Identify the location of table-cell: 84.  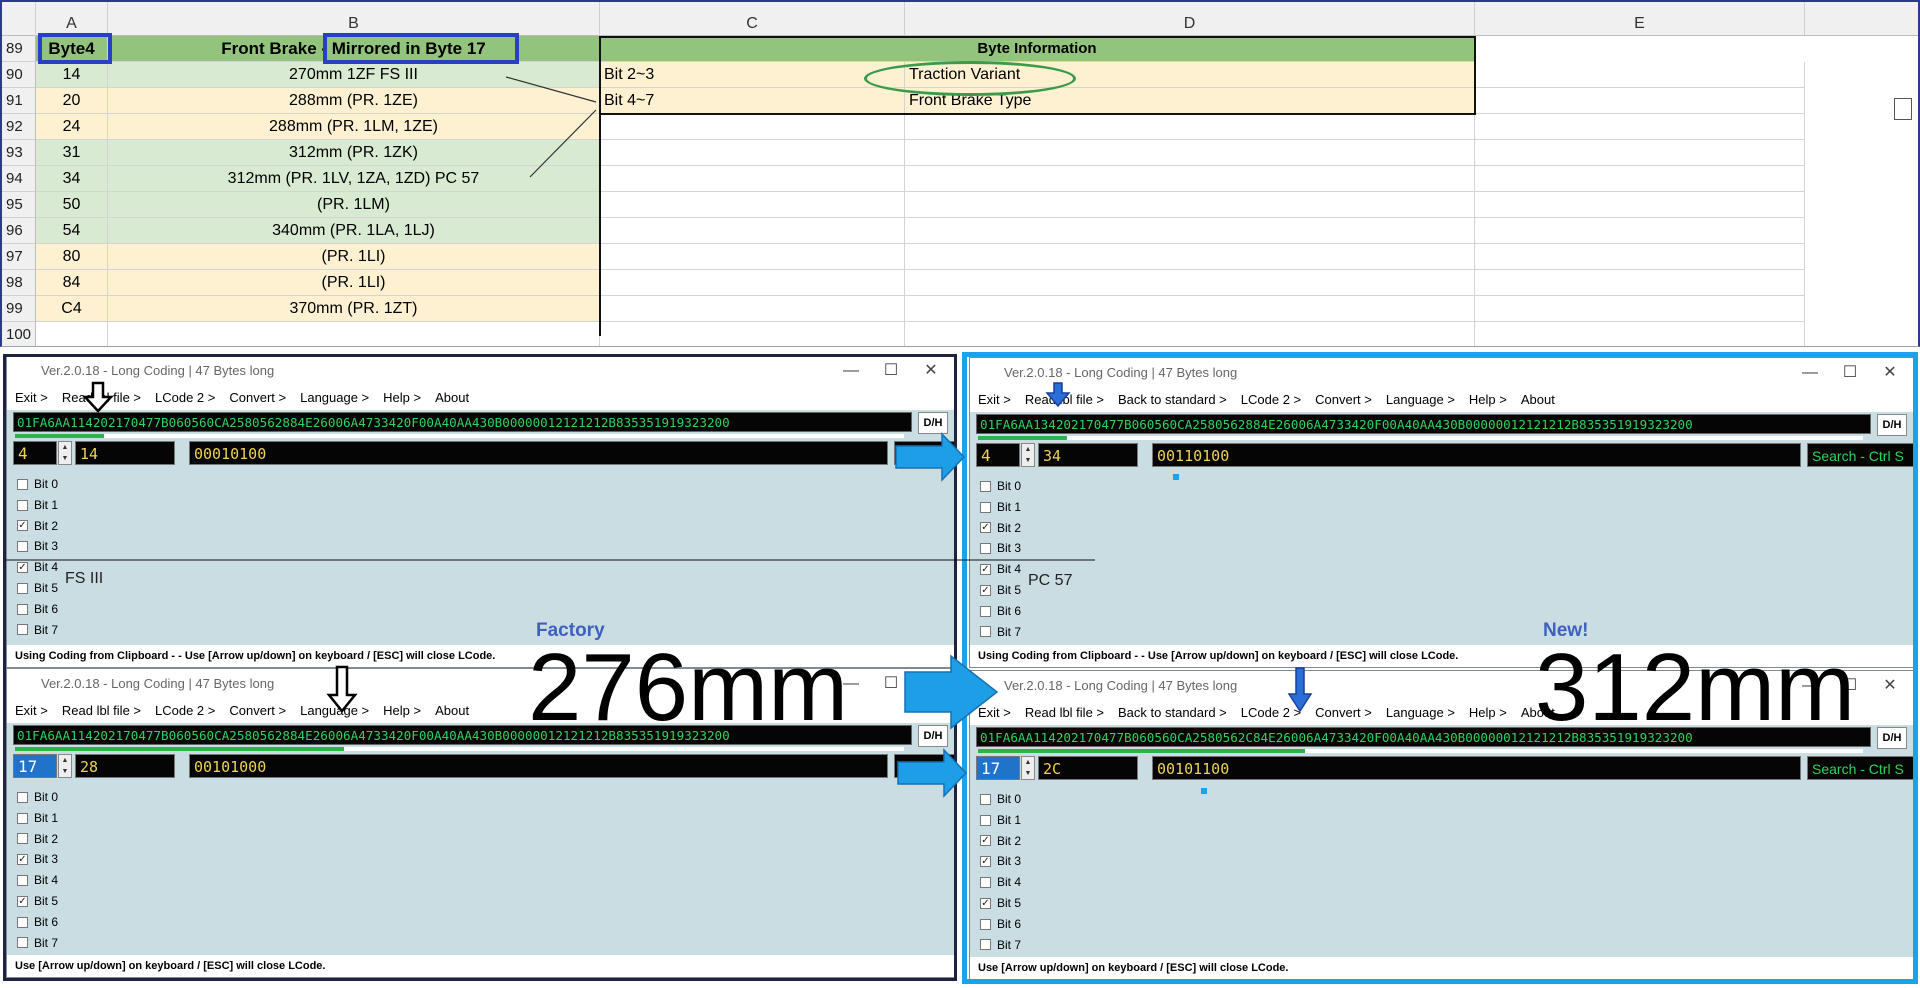
(72, 283).